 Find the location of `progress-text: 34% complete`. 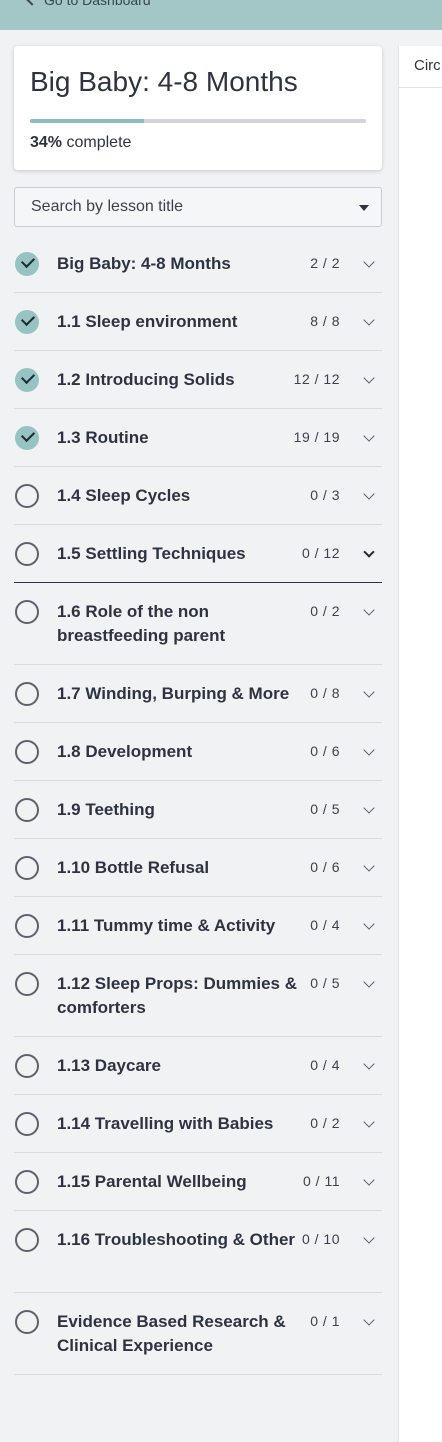

progress-text: 34% complete is located at coordinates (80, 143).